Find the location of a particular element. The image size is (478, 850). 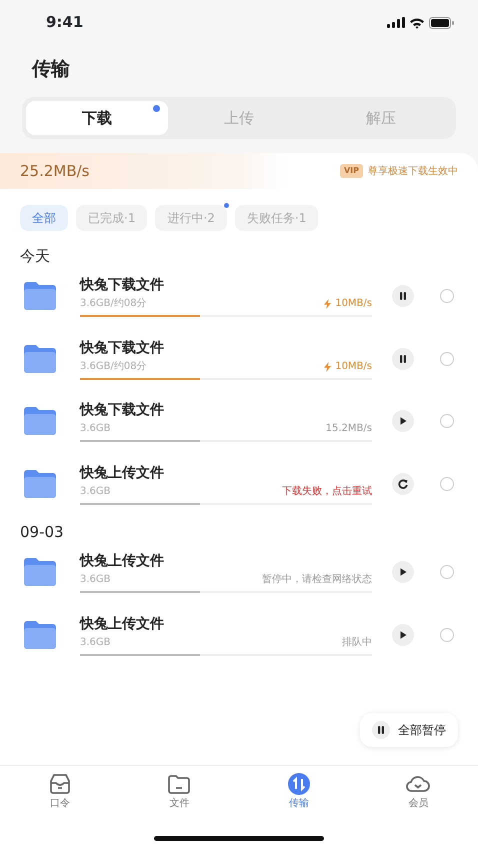

vip-badge: VIP is located at coordinates (351, 171).